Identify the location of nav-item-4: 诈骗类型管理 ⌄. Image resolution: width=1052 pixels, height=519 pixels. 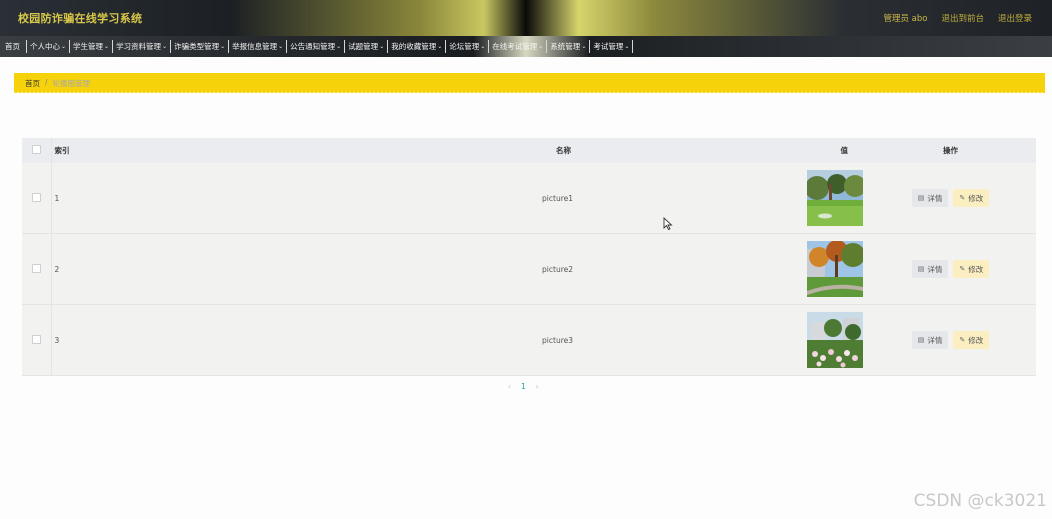
(200, 46).